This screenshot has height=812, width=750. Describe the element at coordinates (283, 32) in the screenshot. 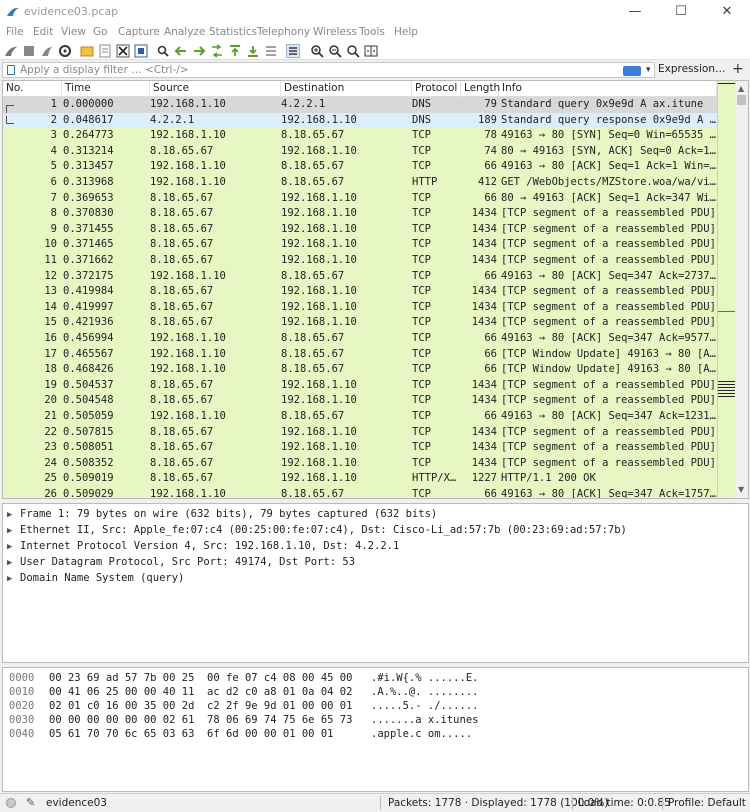

I see `menu-telephony: Telephony` at that location.